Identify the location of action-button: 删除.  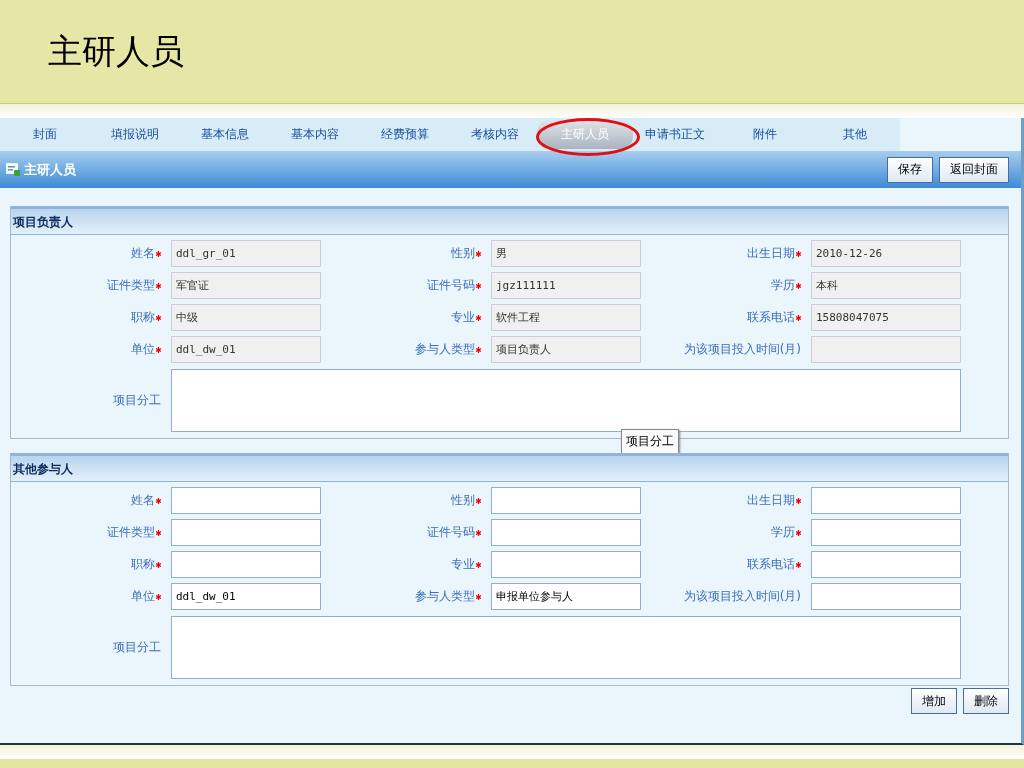
(986, 701).